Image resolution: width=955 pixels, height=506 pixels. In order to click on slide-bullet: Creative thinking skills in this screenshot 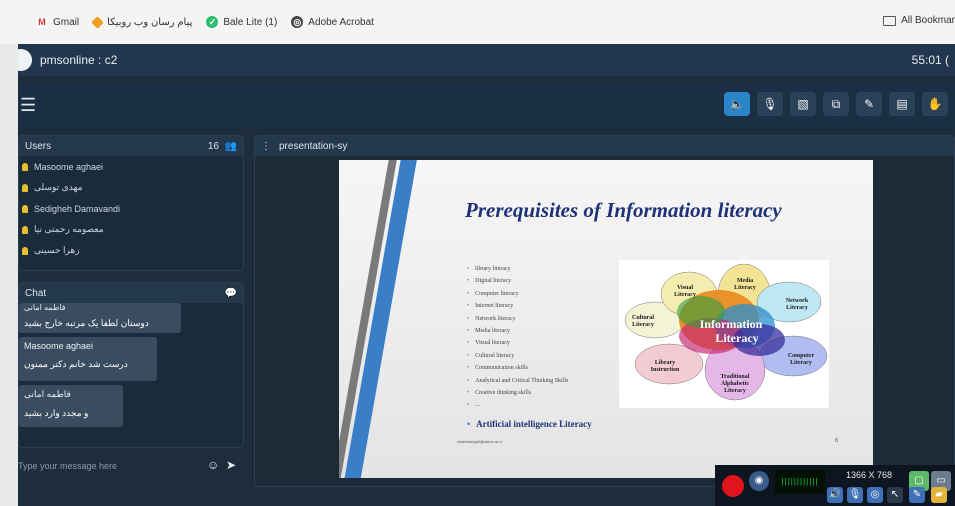, I will do `click(547, 393)`.